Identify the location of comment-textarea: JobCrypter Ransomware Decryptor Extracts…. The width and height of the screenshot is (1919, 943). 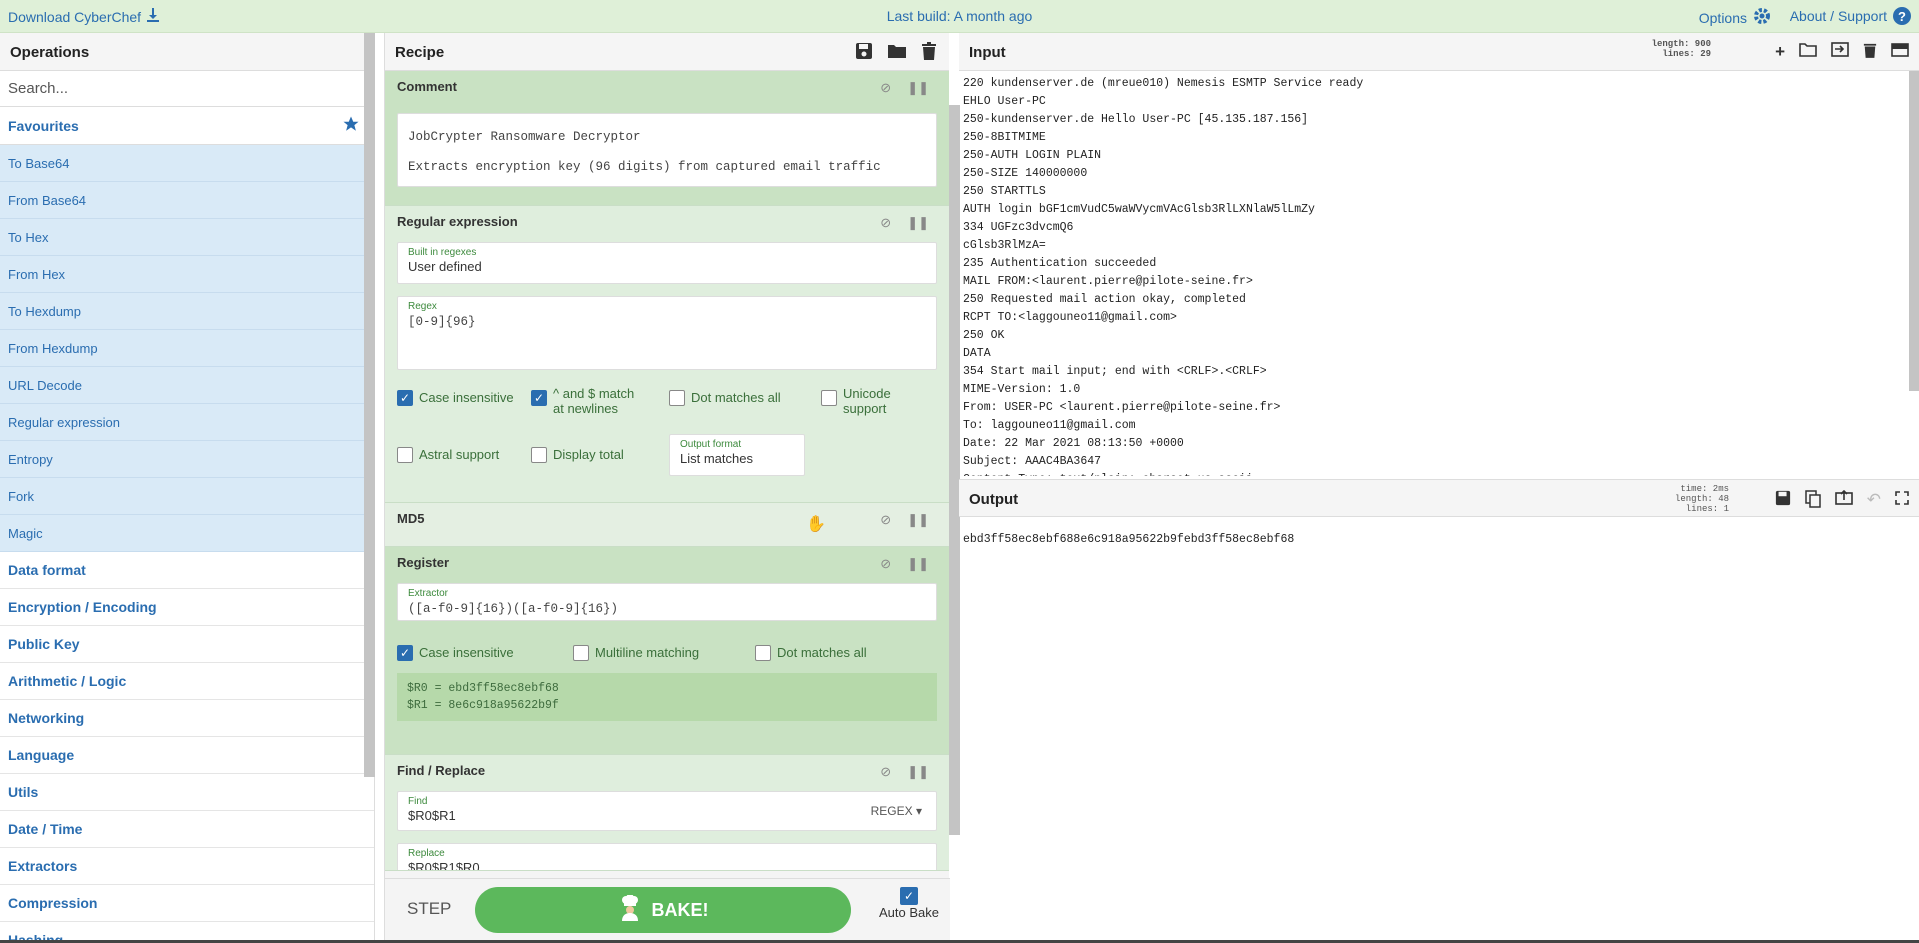
(667, 150).